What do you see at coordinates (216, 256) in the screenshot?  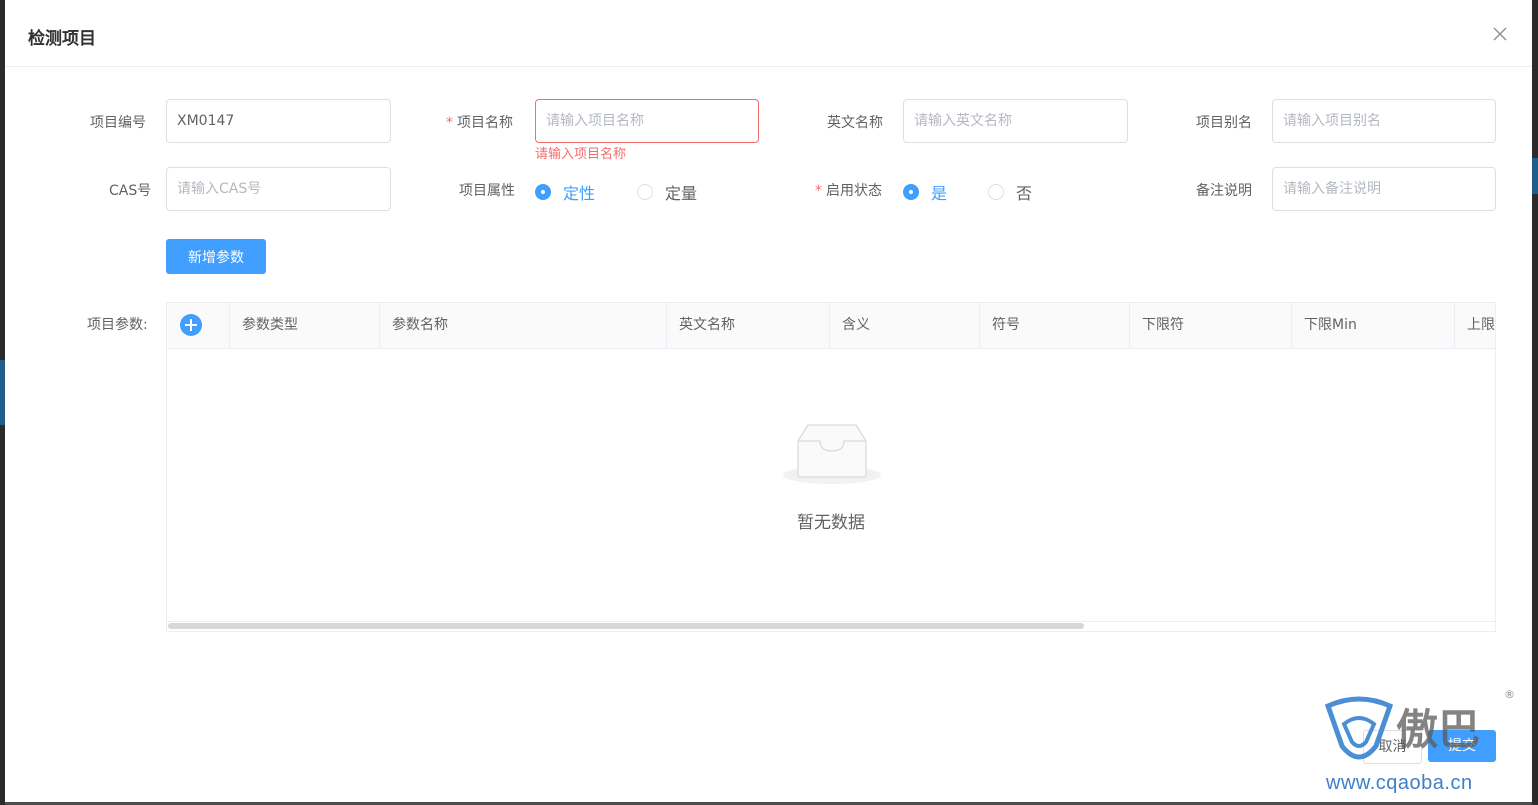 I see `add-param-button: 新增参数` at bounding box center [216, 256].